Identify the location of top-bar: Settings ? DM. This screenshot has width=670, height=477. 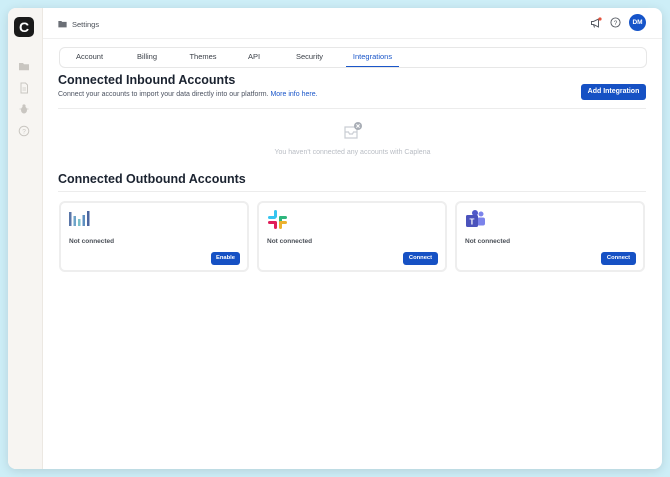
(352, 23).